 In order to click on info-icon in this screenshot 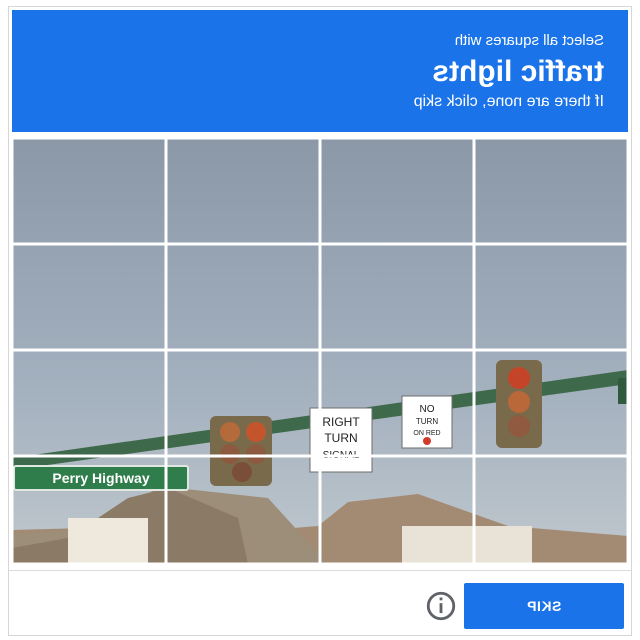, I will do `click(441, 606)`.